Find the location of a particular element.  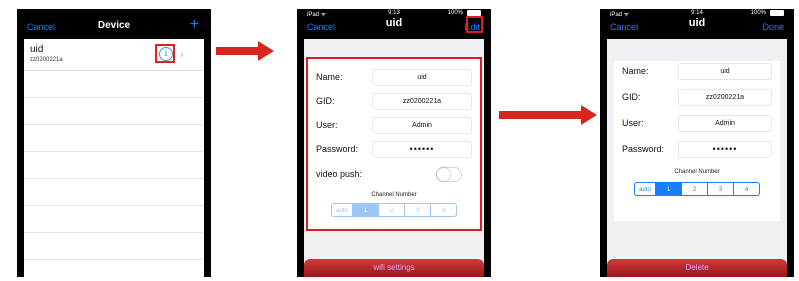

info-icon: i is located at coordinates (166, 54).